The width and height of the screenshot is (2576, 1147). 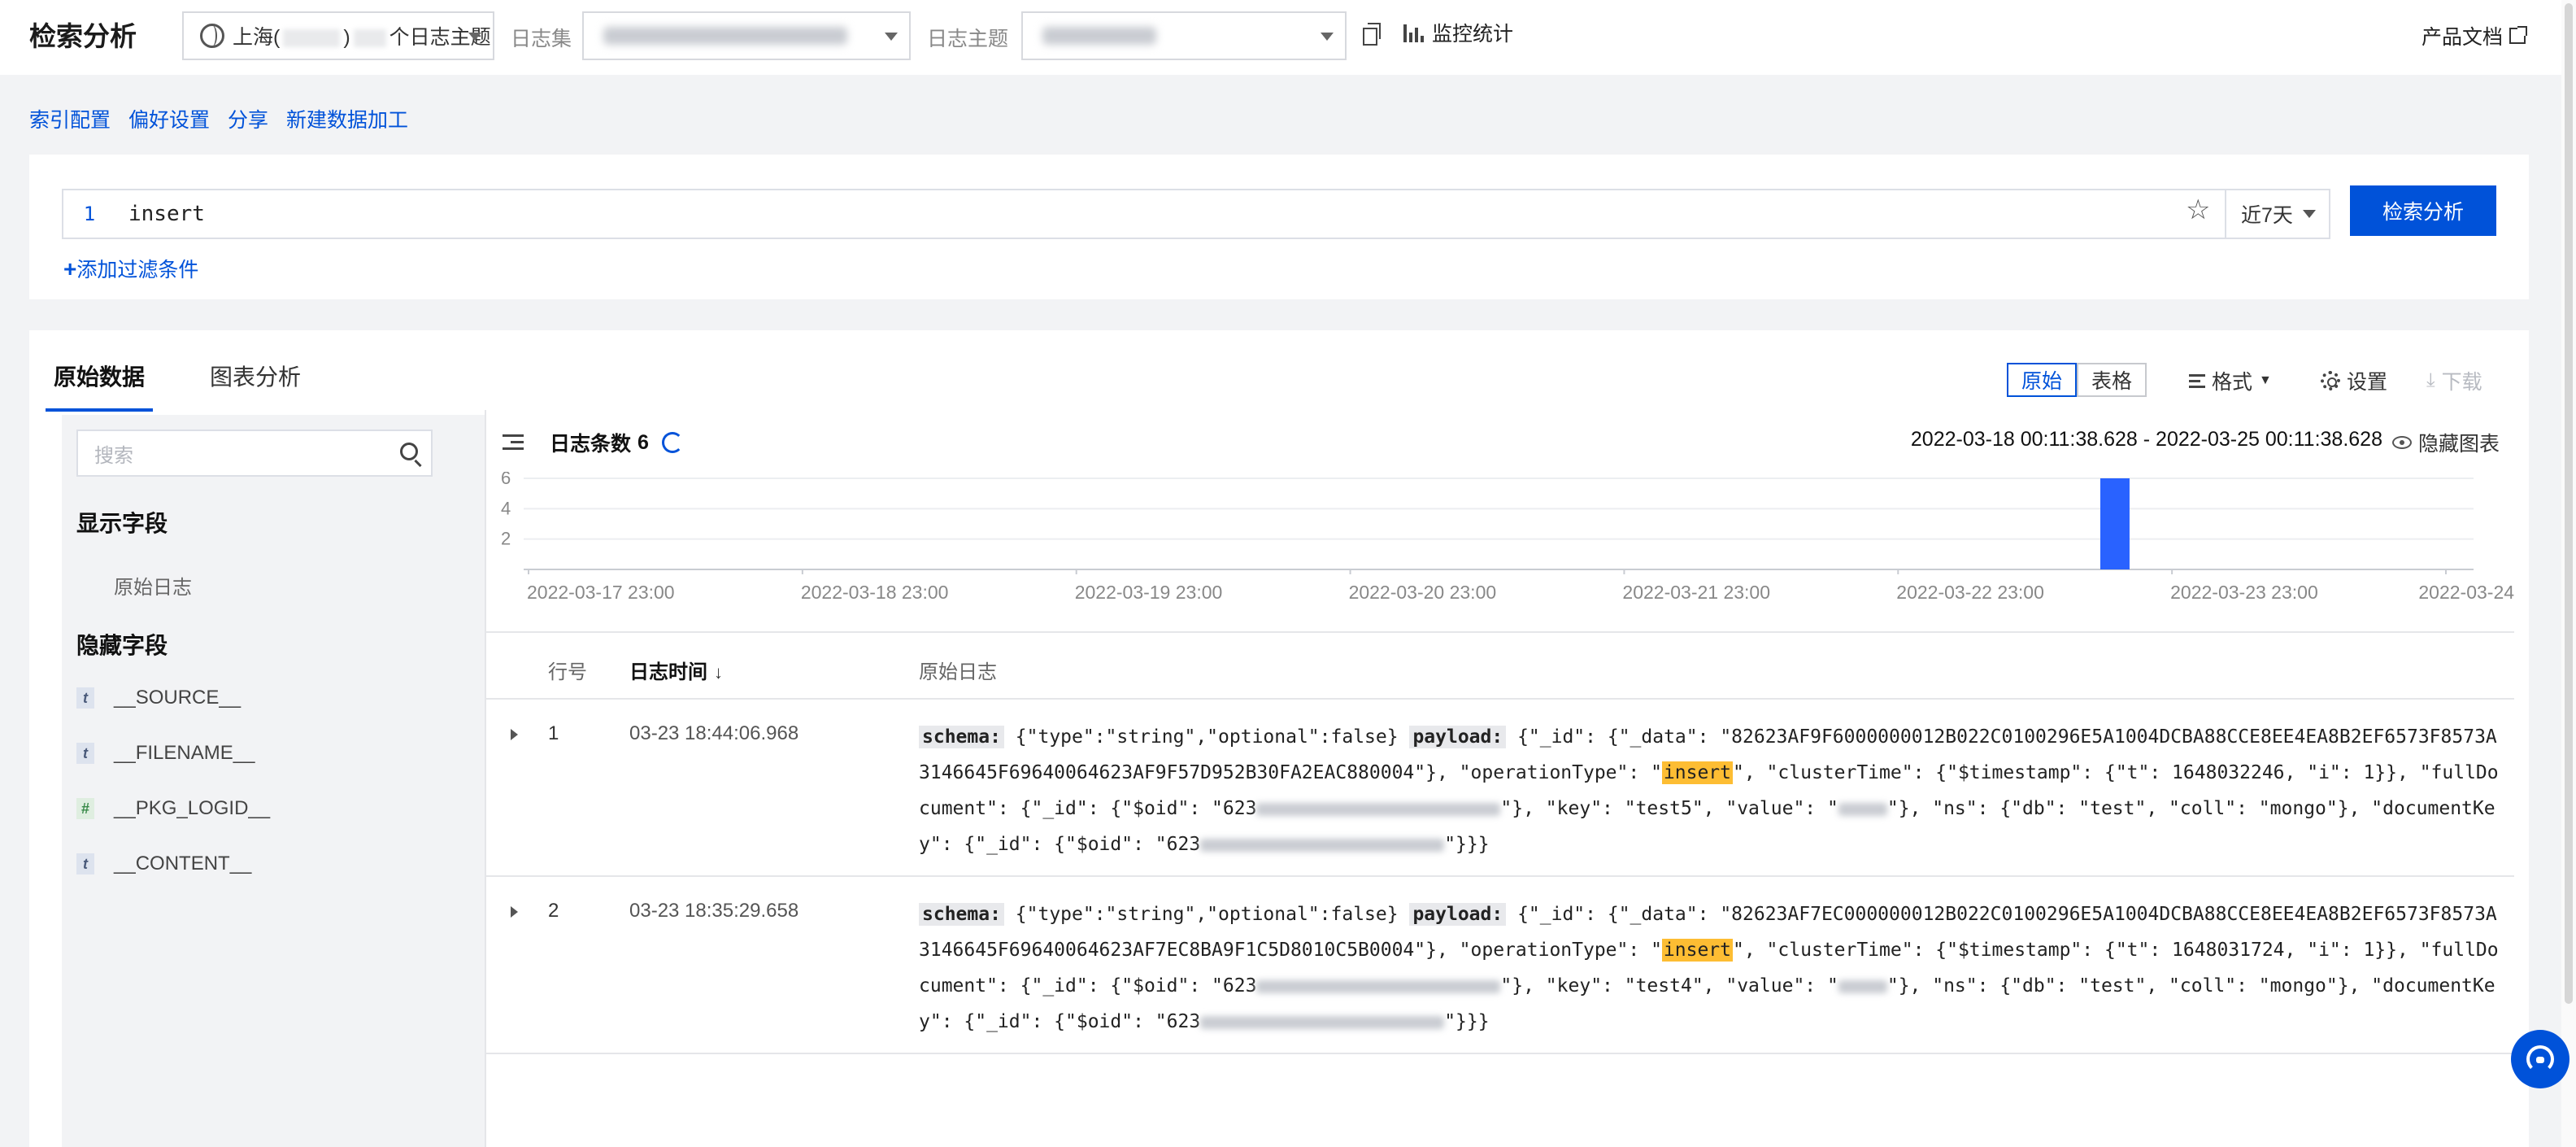 I want to click on field-name: __SOURCE__, so click(x=178, y=698).